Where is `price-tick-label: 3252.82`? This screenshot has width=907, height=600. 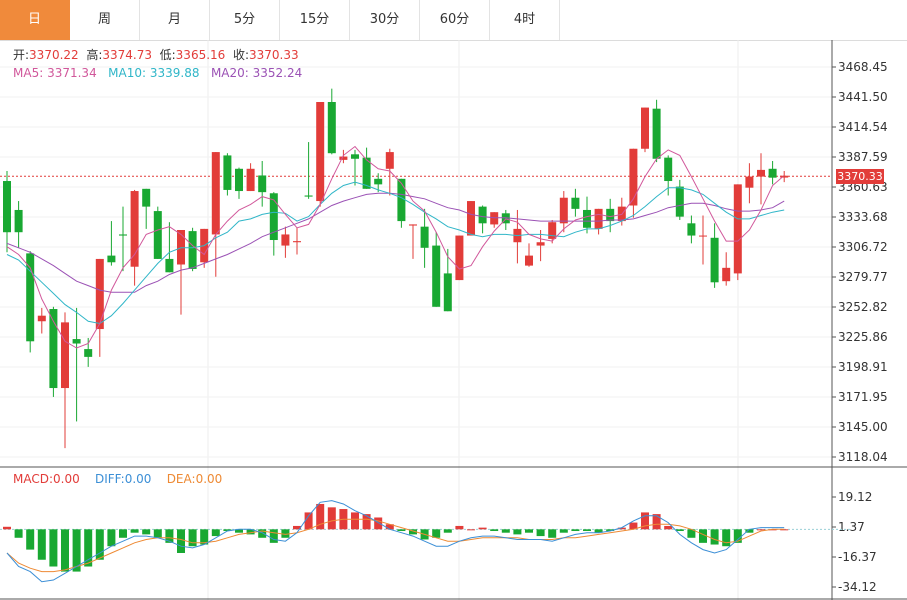
price-tick-label: 3252.82 is located at coordinates (863, 307).